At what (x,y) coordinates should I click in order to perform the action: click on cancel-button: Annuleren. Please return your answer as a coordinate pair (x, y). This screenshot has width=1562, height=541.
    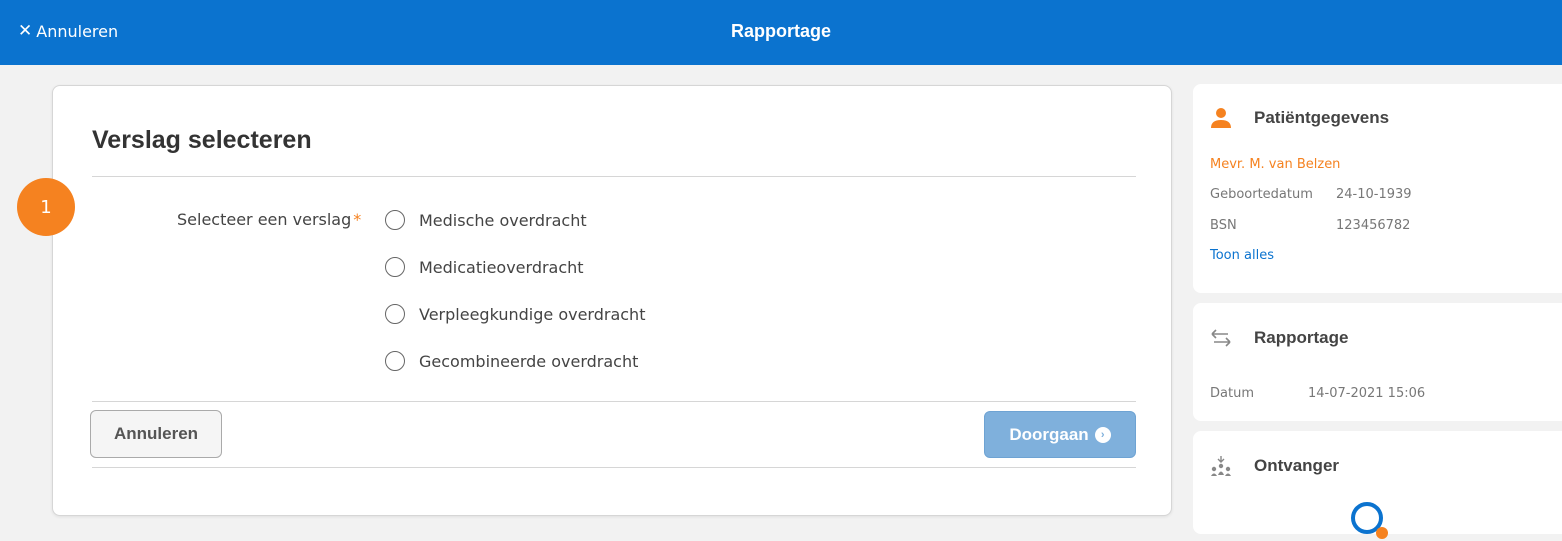
    Looking at the image, I should click on (156, 434).